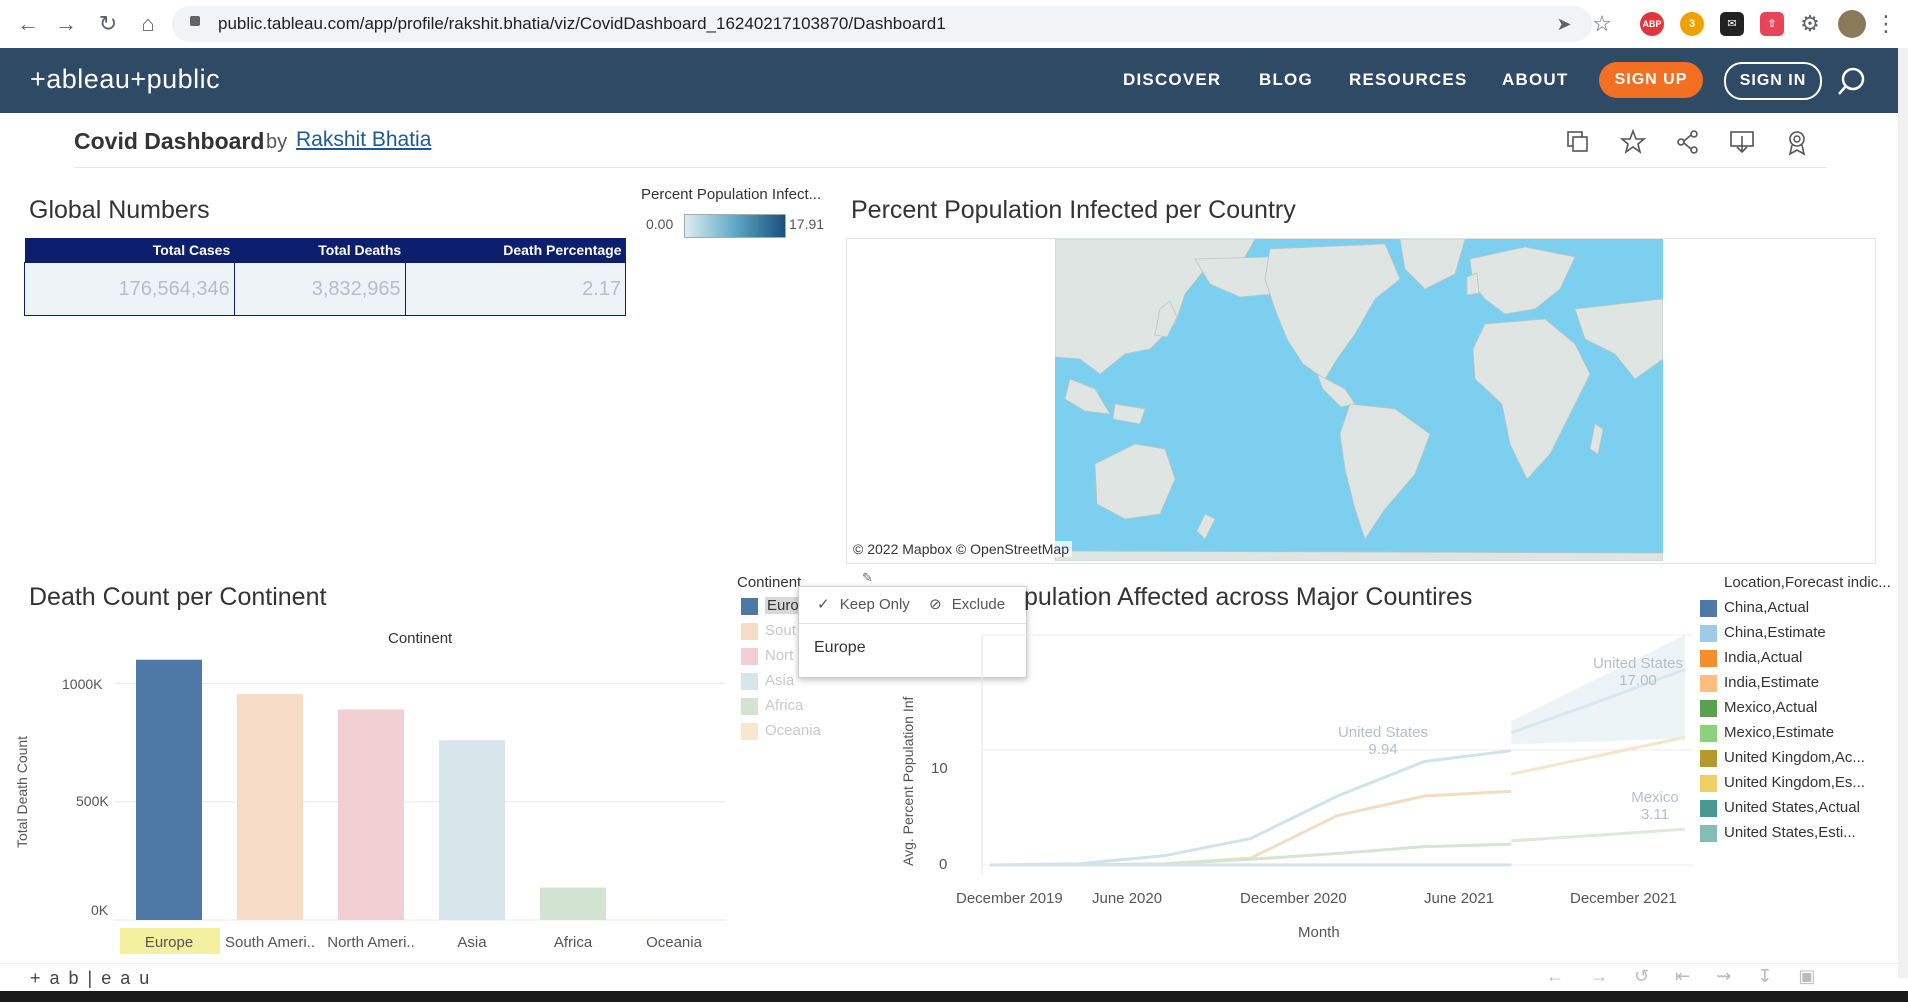 The height and width of the screenshot is (1002, 1908). What do you see at coordinates (66, 24) in the screenshot?
I see `forward-icon: →` at bounding box center [66, 24].